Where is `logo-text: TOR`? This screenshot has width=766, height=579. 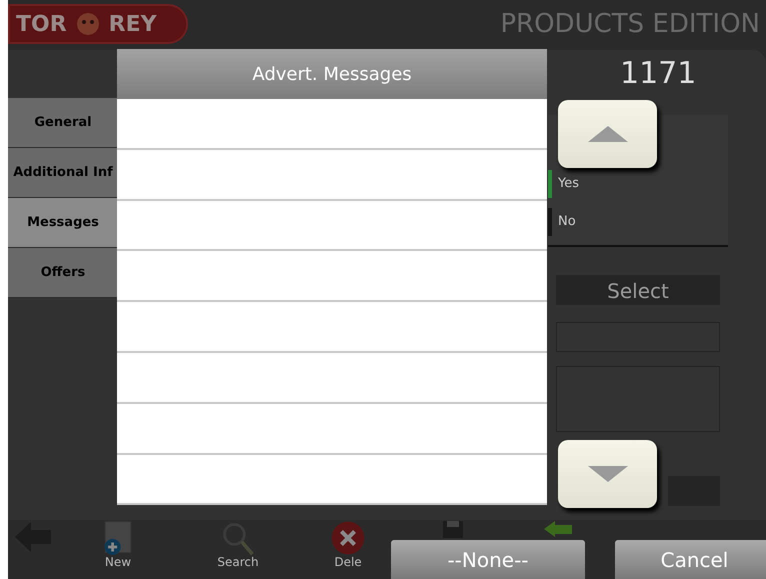 logo-text: TOR is located at coordinates (41, 24).